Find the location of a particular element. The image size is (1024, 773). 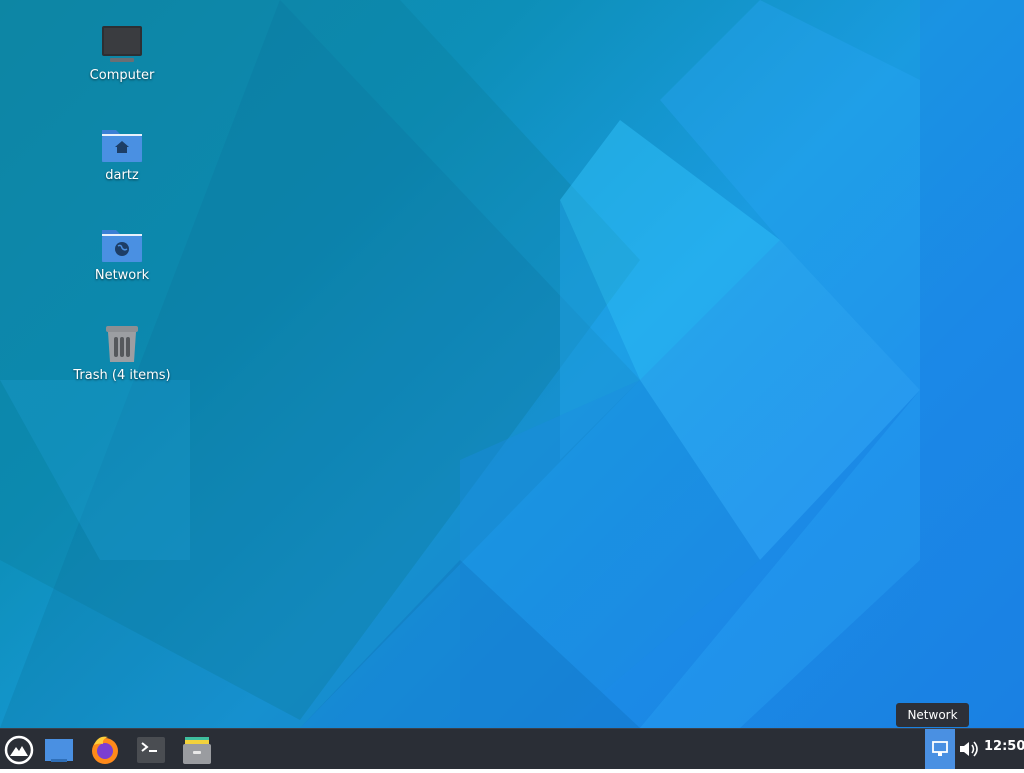

taskbar: 12:50 is located at coordinates (512, 748).